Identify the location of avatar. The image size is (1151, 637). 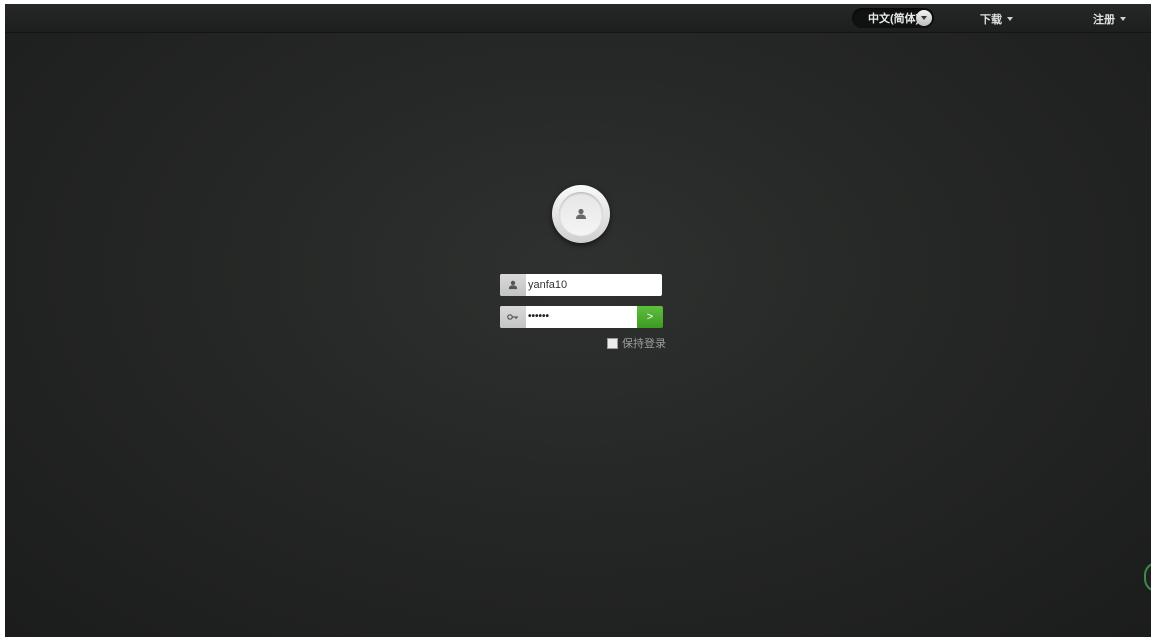
(581, 214).